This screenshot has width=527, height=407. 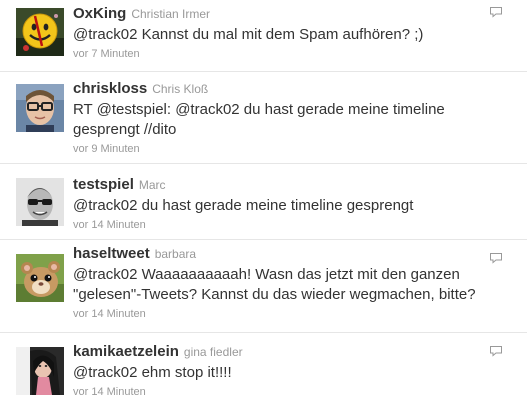 What do you see at coordinates (213, 352) in the screenshot?
I see `full-name: gina fiedler` at bounding box center [213, 352].